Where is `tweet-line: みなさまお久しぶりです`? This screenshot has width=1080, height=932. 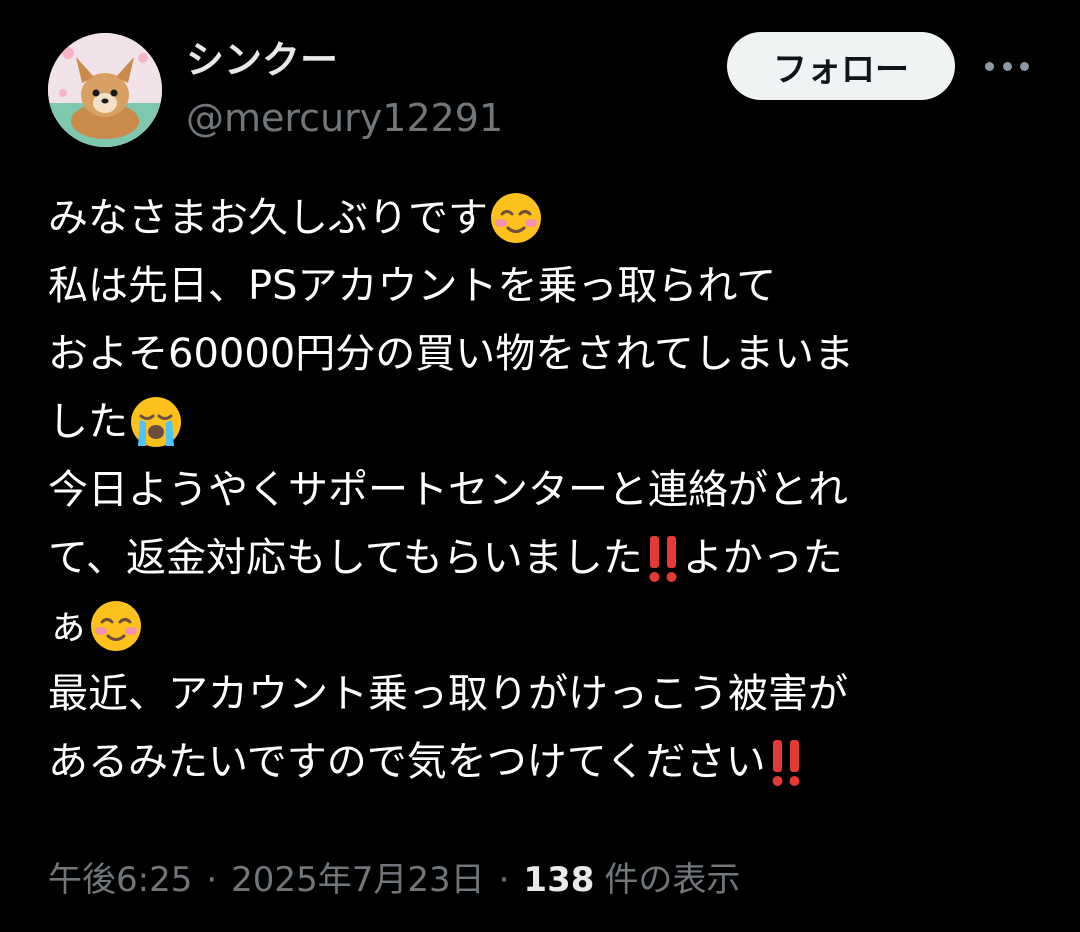
tweet-line: みなさまお久しぶりです is located at coordinates (548, 218).